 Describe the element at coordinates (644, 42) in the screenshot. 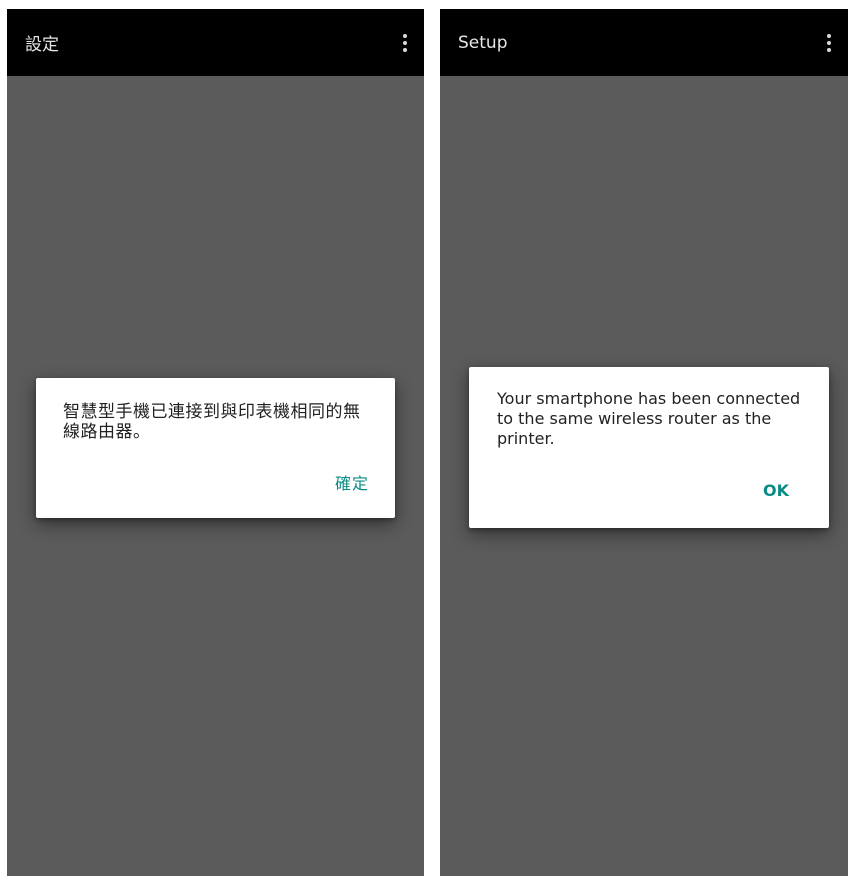

I see `app-bar: Setup` at that location.